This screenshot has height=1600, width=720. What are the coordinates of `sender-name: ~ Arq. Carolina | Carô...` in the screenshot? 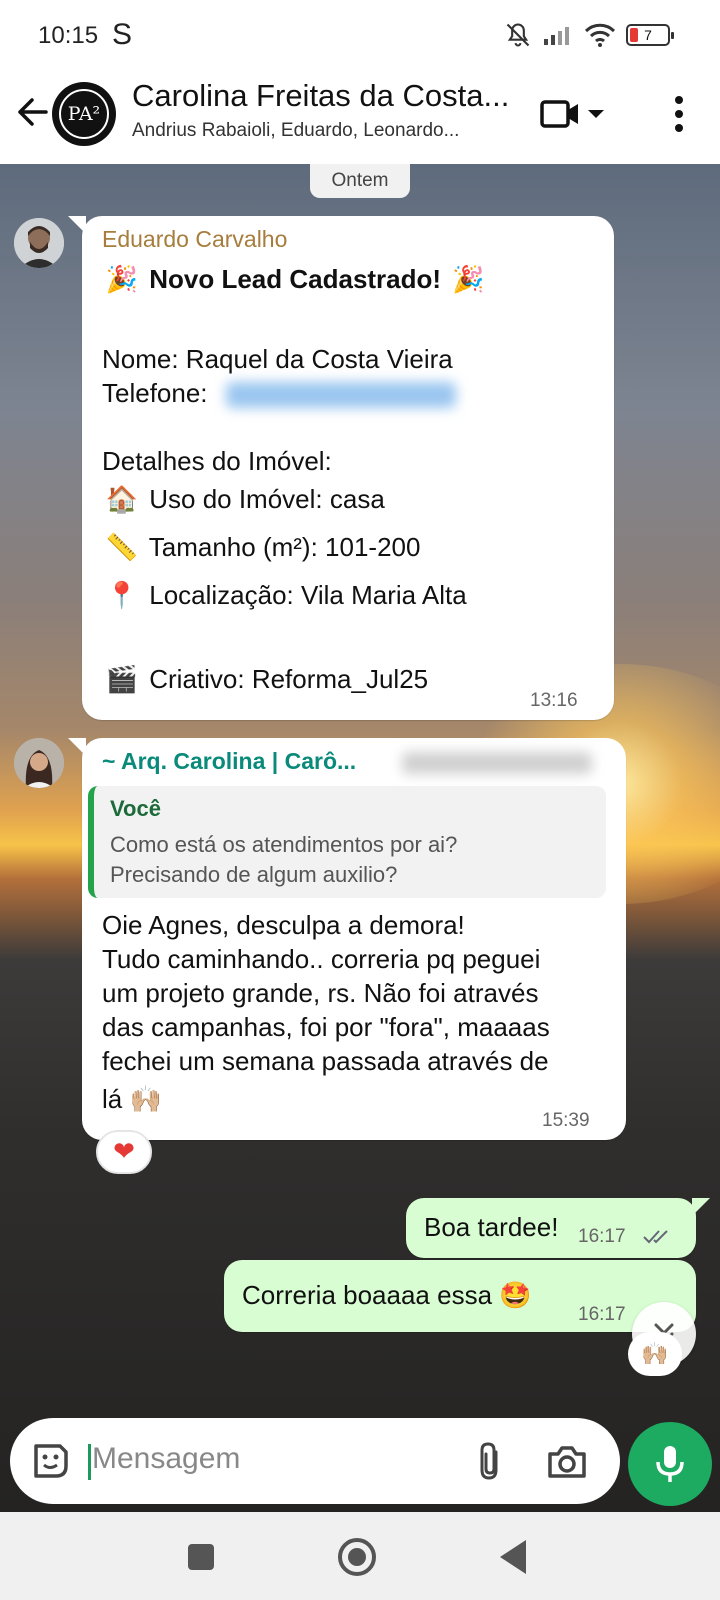 It's located at (229, 761).